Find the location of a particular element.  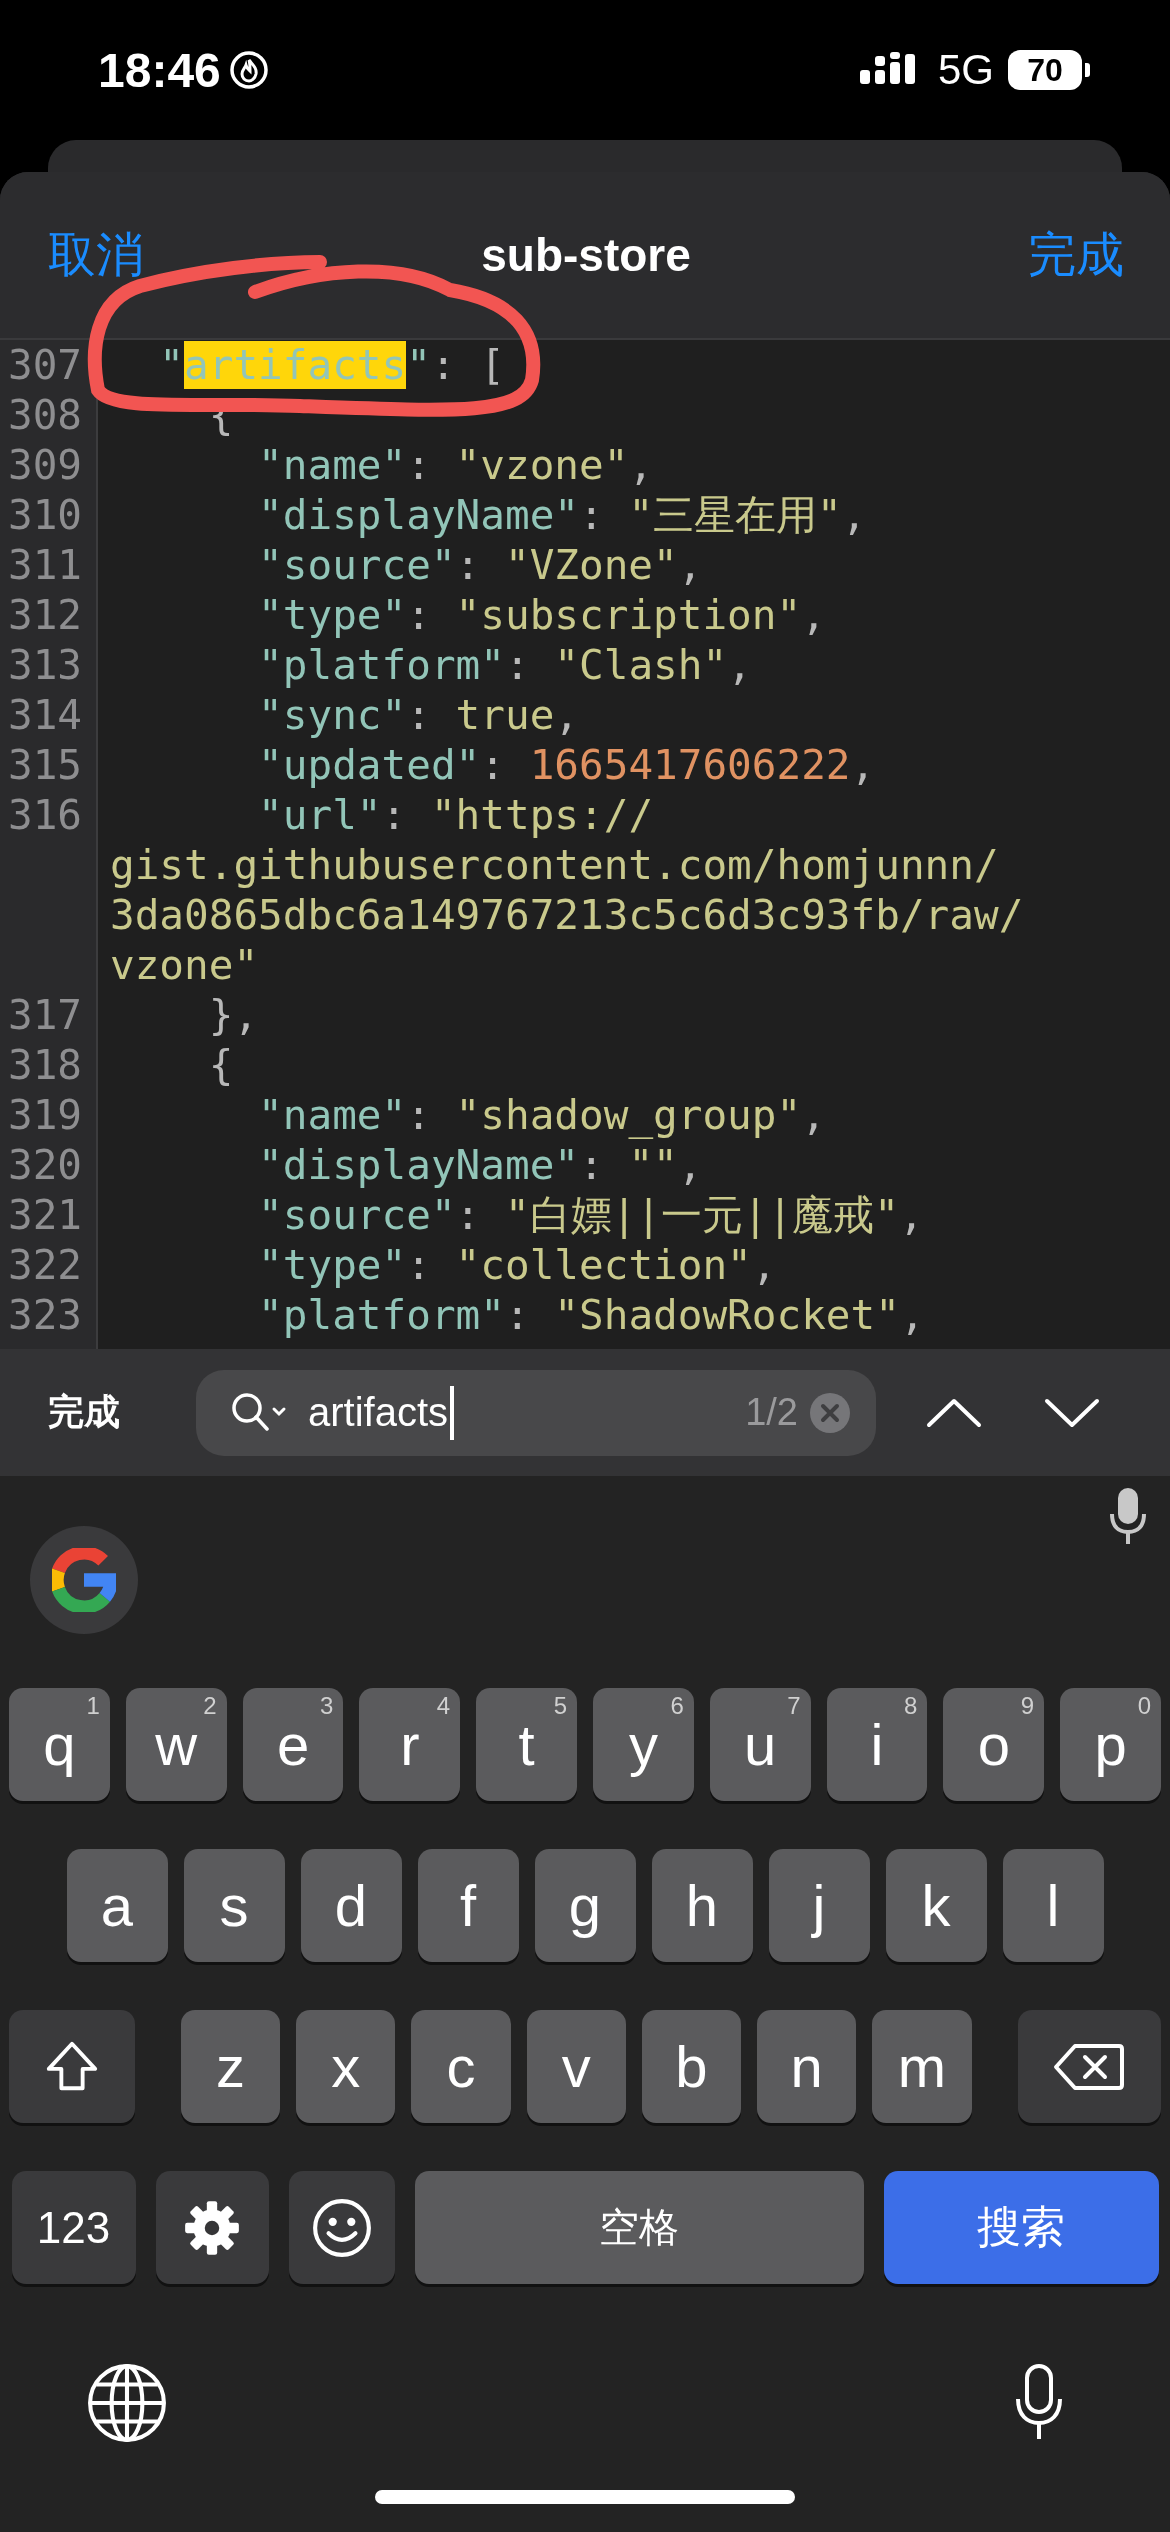

keyboard-key: e 3 is located at coordinates (293, 1744).